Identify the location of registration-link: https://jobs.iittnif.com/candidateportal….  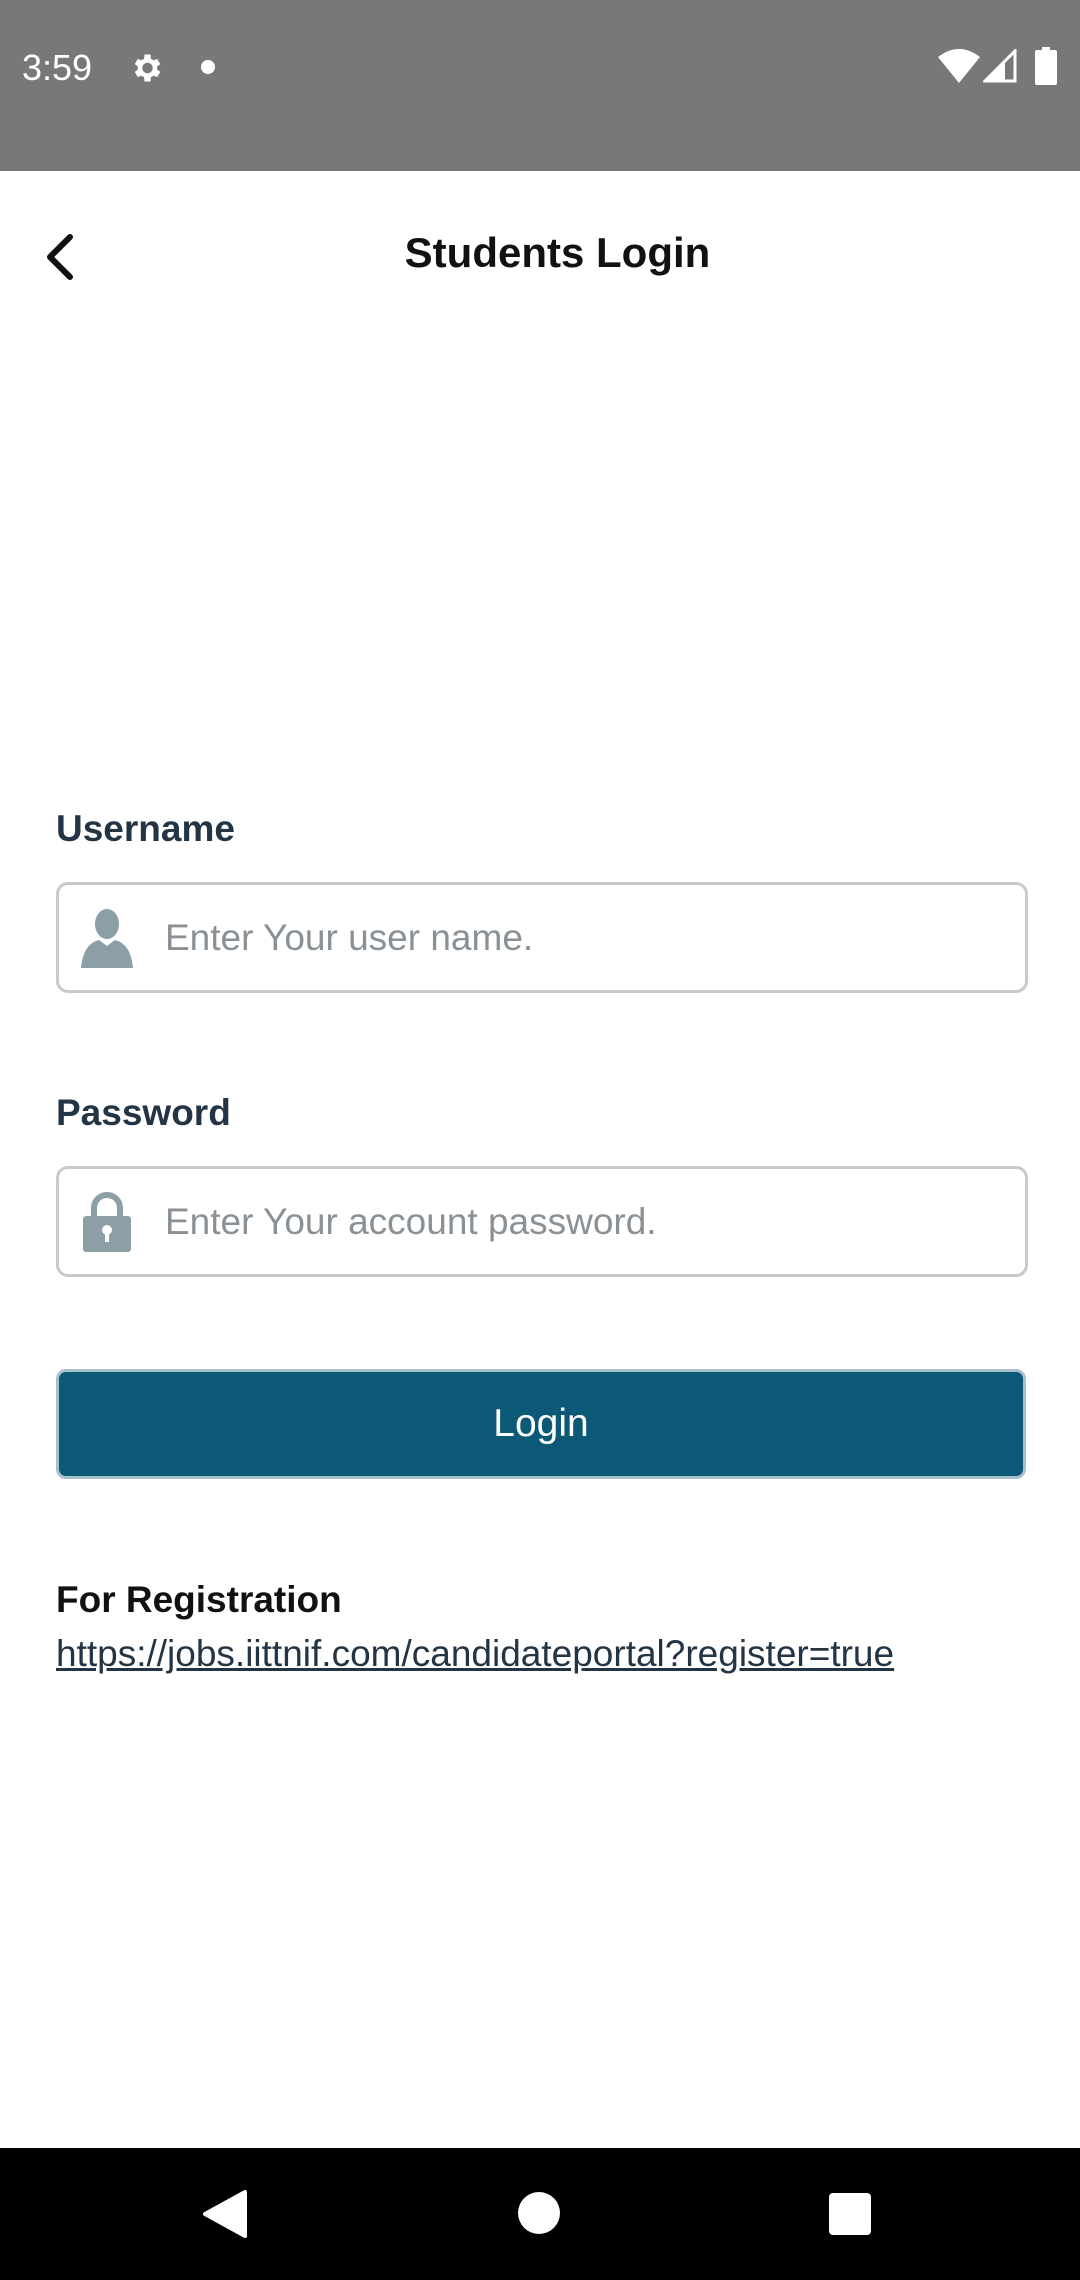
(475, 1654).